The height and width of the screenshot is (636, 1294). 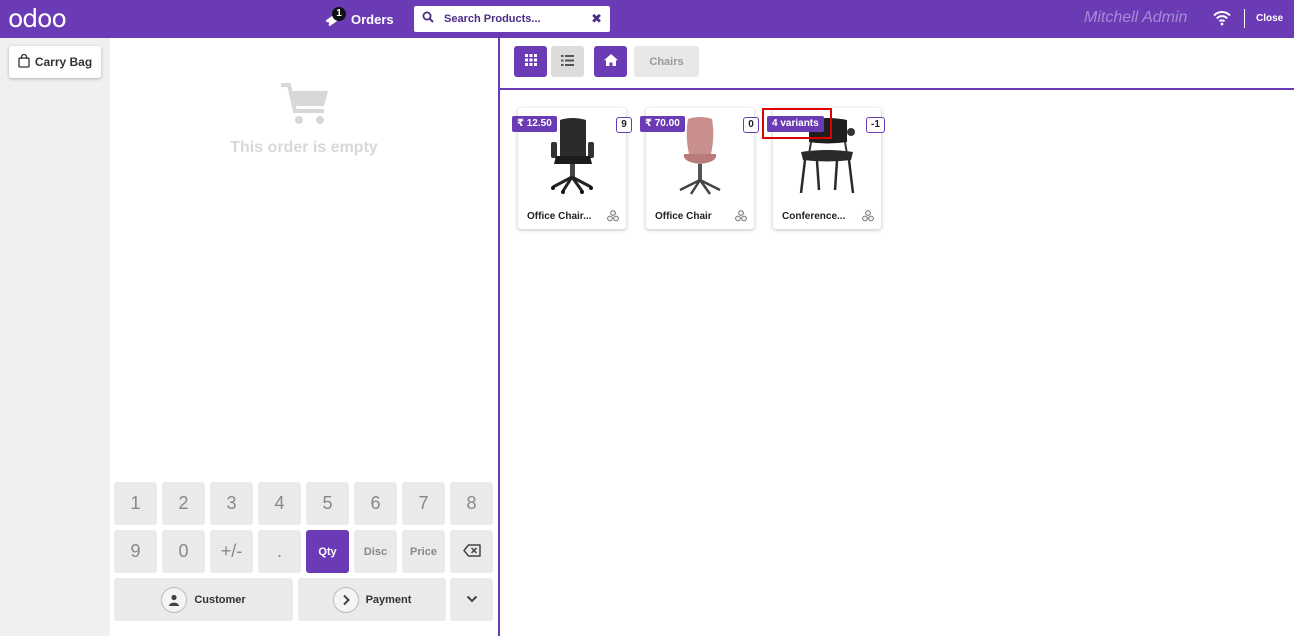 What do you see at coordinates (683, 216) in the screenshot?
I see `product-name: Office Chair` at bounding box center [683, 216].